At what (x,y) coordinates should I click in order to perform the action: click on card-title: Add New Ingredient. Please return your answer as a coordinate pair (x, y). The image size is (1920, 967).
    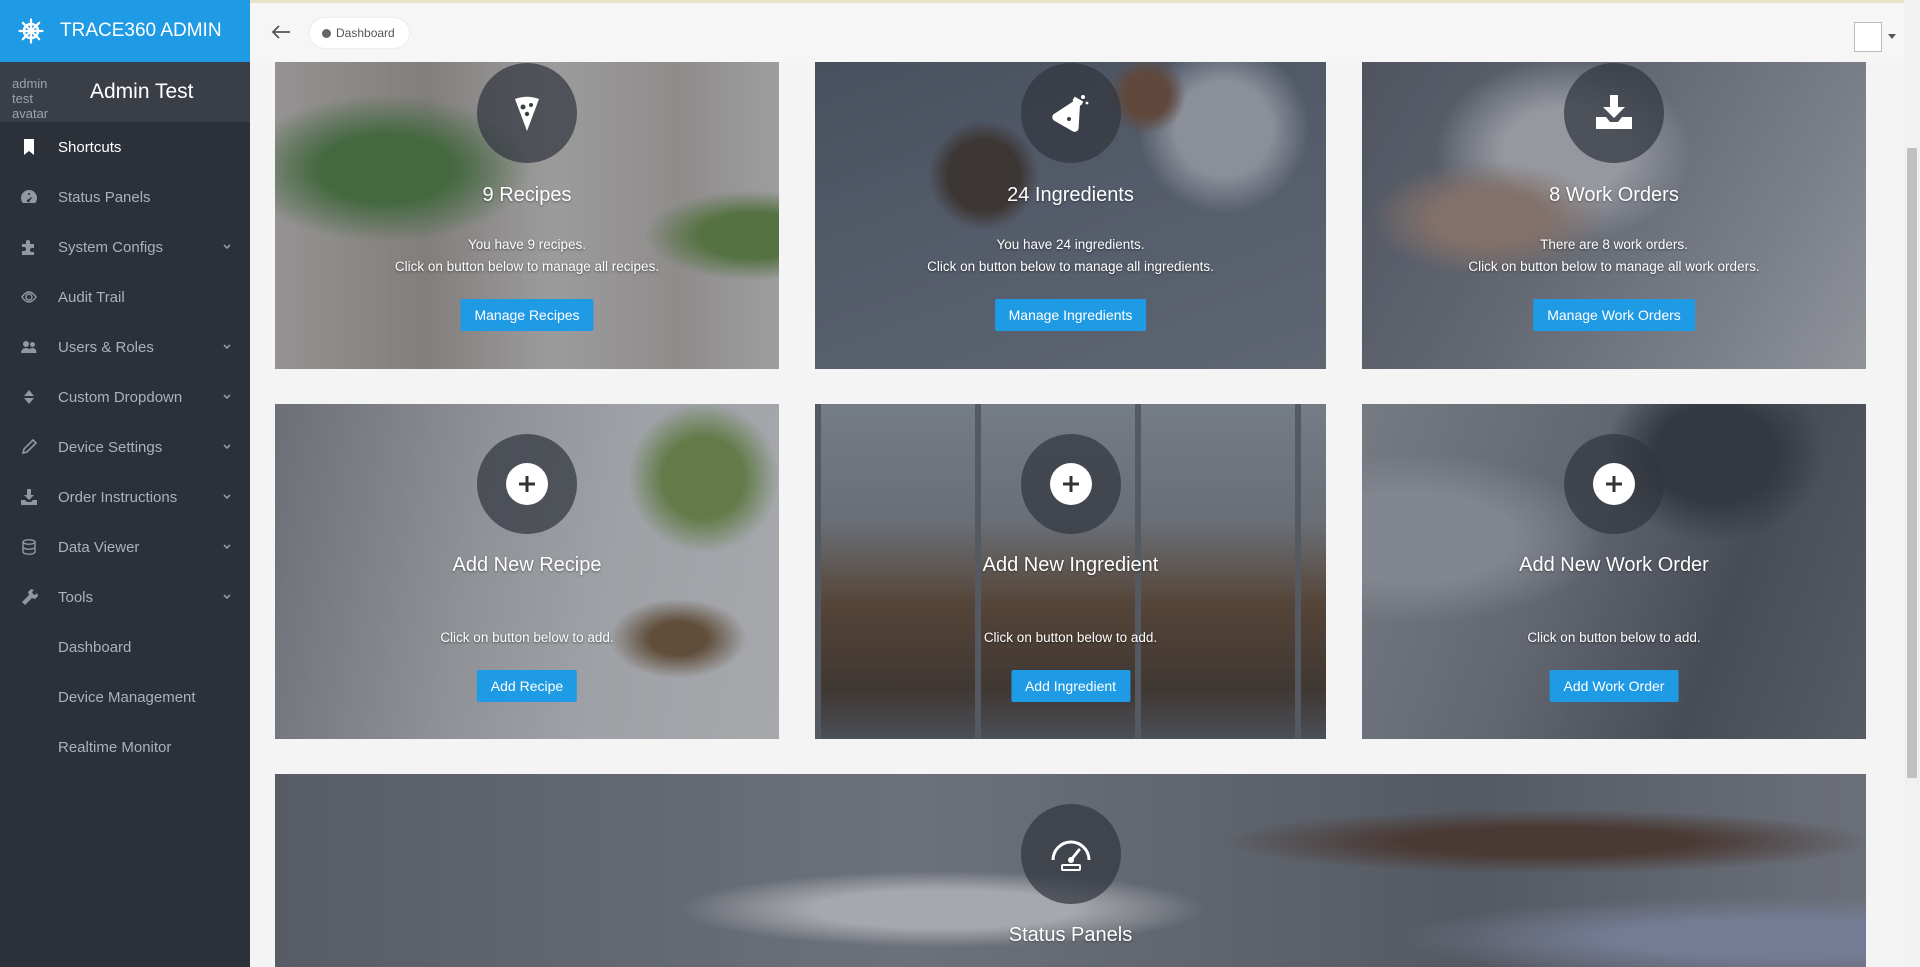
    Looking at the image, I should click on (1070, 565).